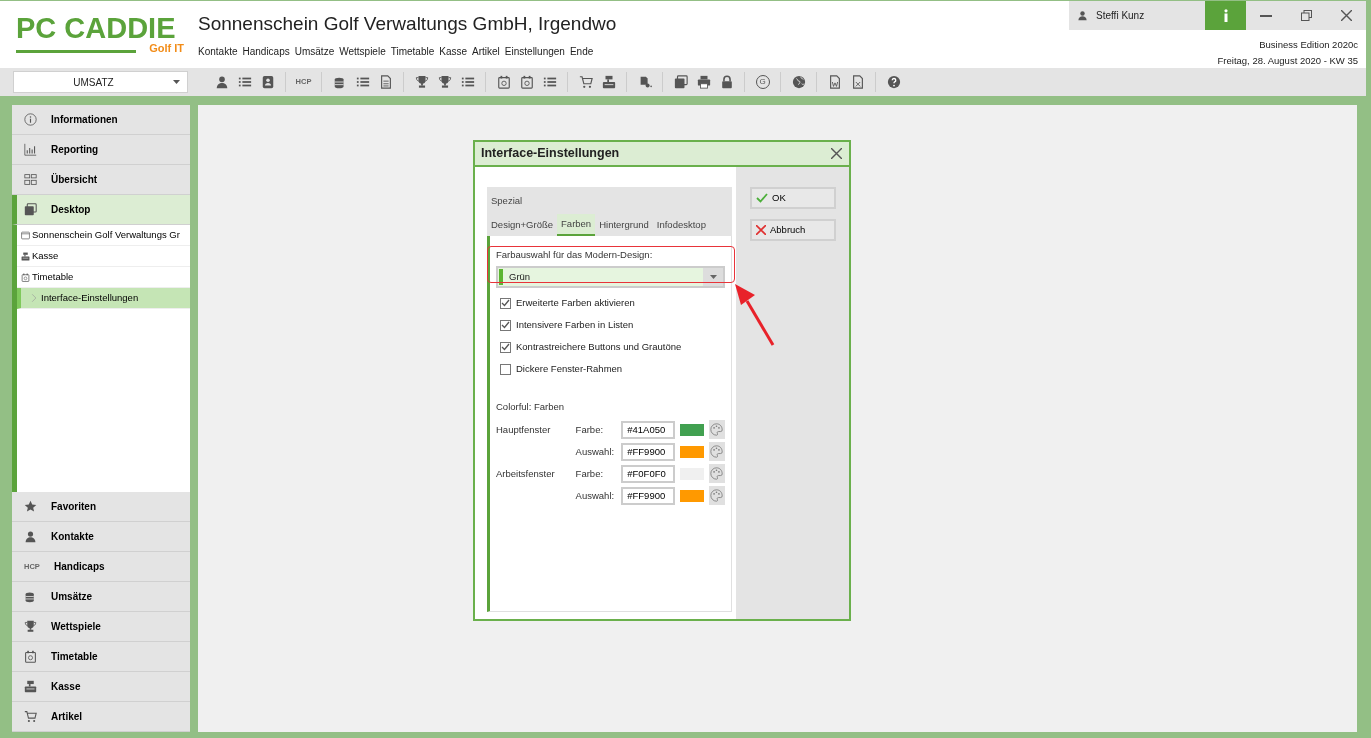 The width and height of the screenshot is (1371, 738). Describe the element at coordinates (522, 225) in the screenshot. I see `tab: Design+Größe` at that location.